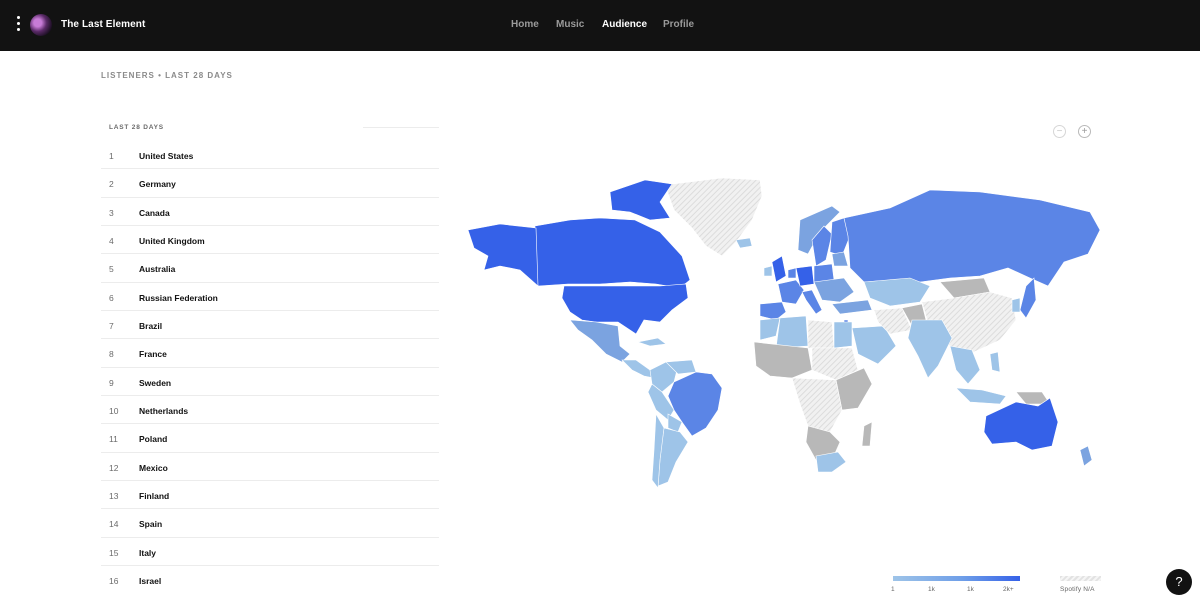 The height and width of the screenshot is (615, 1200). I want to click on country-rank: 9, so click(111, 382).